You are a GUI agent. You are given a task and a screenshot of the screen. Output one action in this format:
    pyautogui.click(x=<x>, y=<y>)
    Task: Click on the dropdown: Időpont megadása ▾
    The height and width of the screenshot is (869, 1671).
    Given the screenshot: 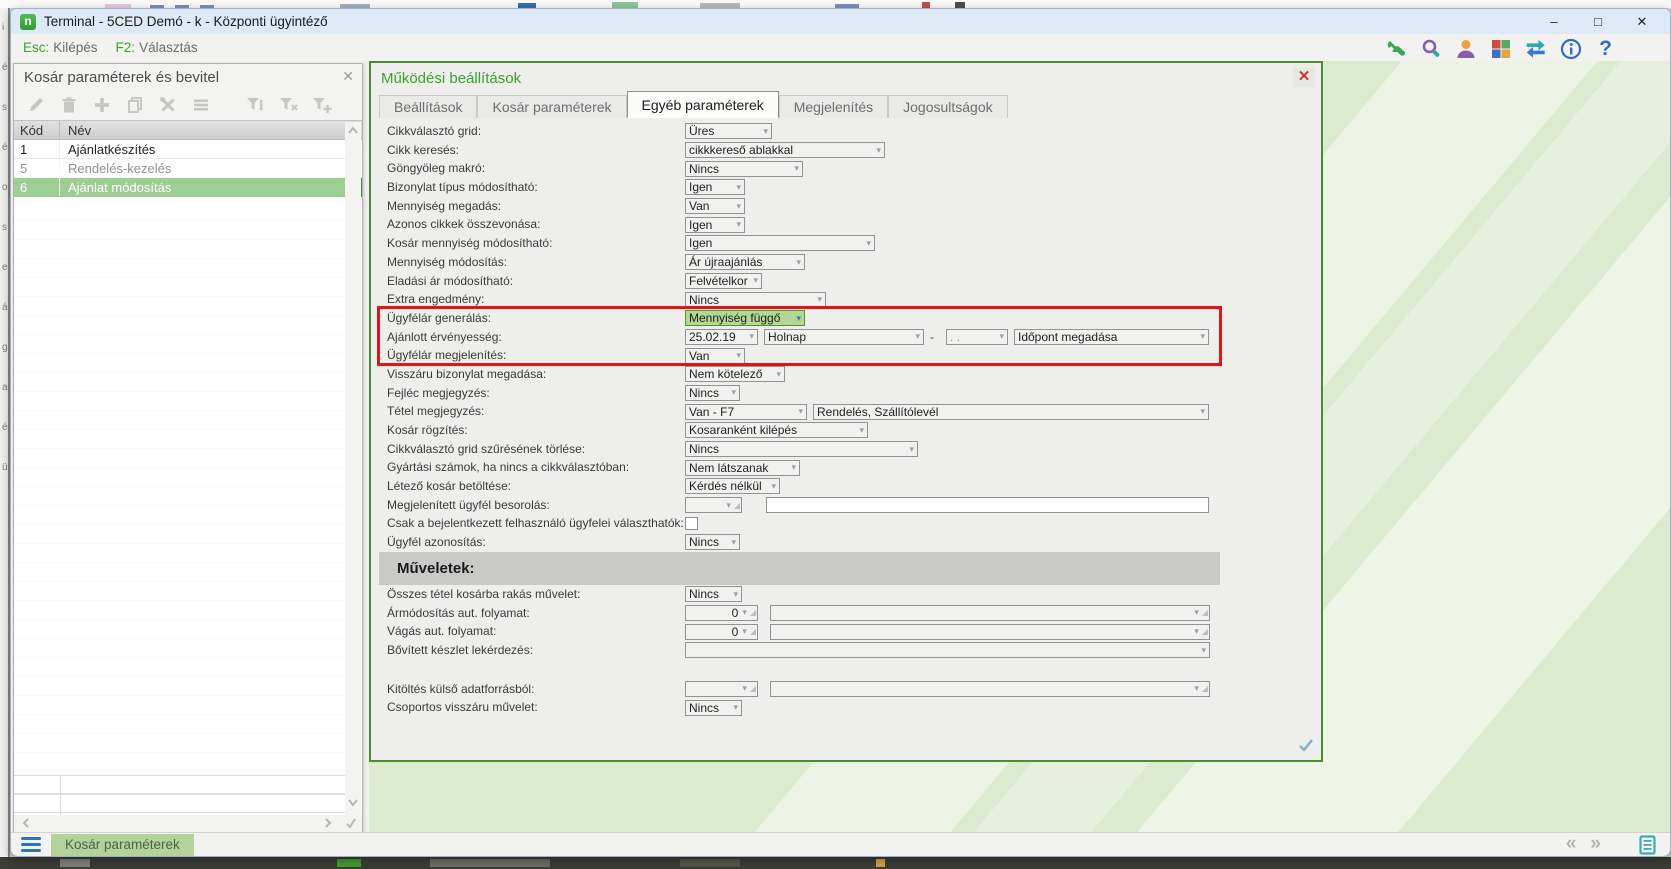 What is the action you would take?
    pyautogui.click(x=1111, y=336)
    